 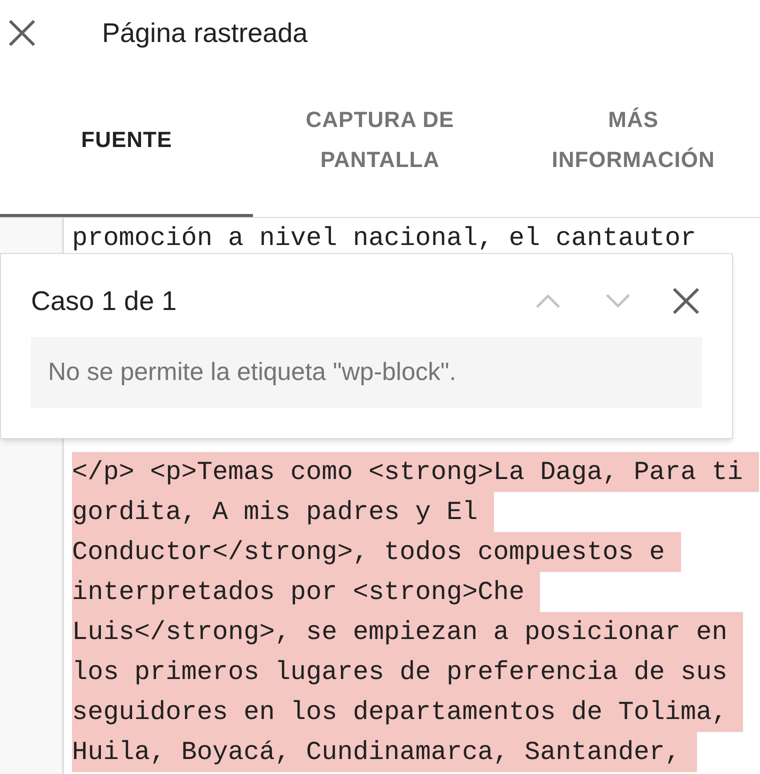 I want to click on tab: CAPTURA DE PANTALLA, so click(x=380, y=141).